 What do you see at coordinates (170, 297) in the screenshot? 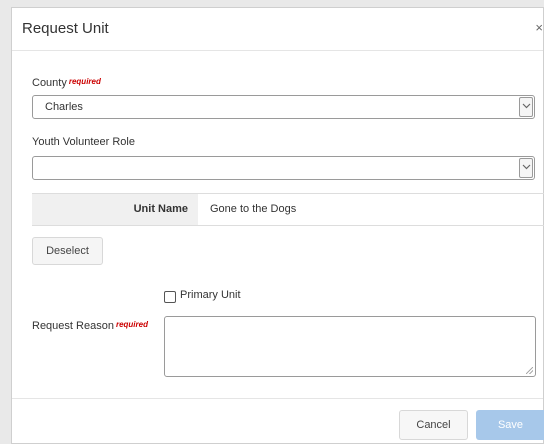
I see `primary-unit-checkbox` at bounding box center [170, 297].